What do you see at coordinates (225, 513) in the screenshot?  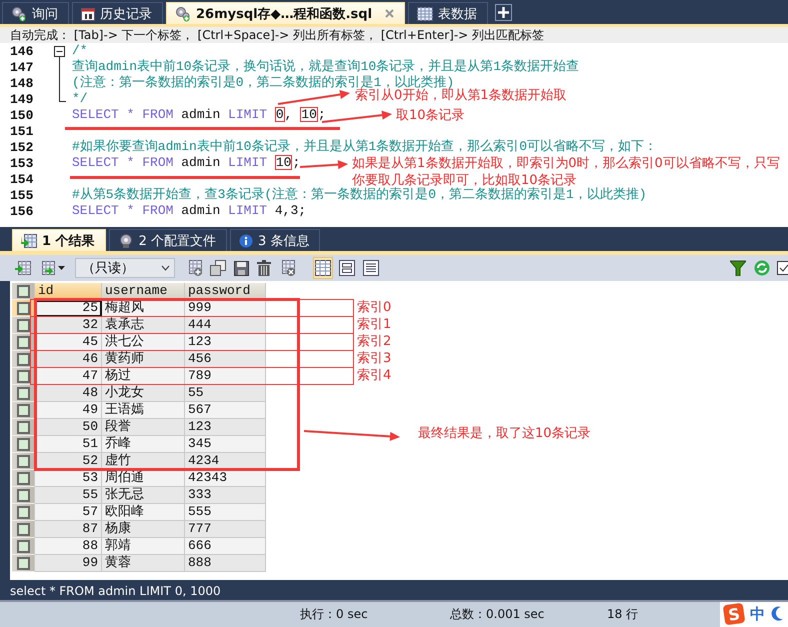 I see `table-cell: 555` at bounding box center [225, 513].